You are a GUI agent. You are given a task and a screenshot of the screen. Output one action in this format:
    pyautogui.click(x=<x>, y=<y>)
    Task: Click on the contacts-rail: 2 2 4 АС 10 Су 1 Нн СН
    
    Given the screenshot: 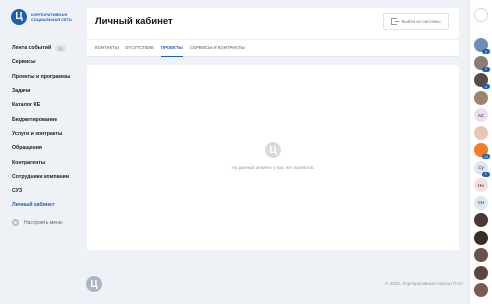 What is the action you would take?
    pyautogui.click(x=480, y=152)
    